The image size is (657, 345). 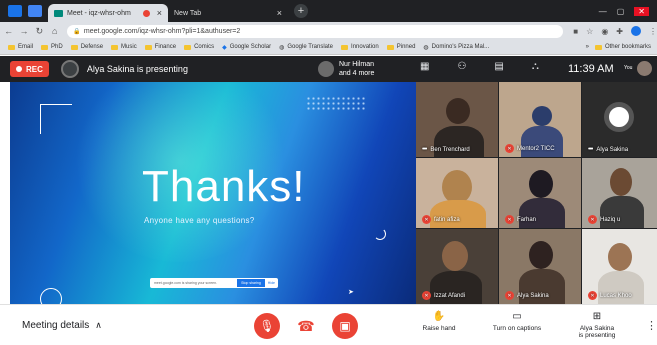 What do you see at coordinates (641, 11) in the screenshot?
I see `close-window-icon: ✕` at bounding box center [641, 11].